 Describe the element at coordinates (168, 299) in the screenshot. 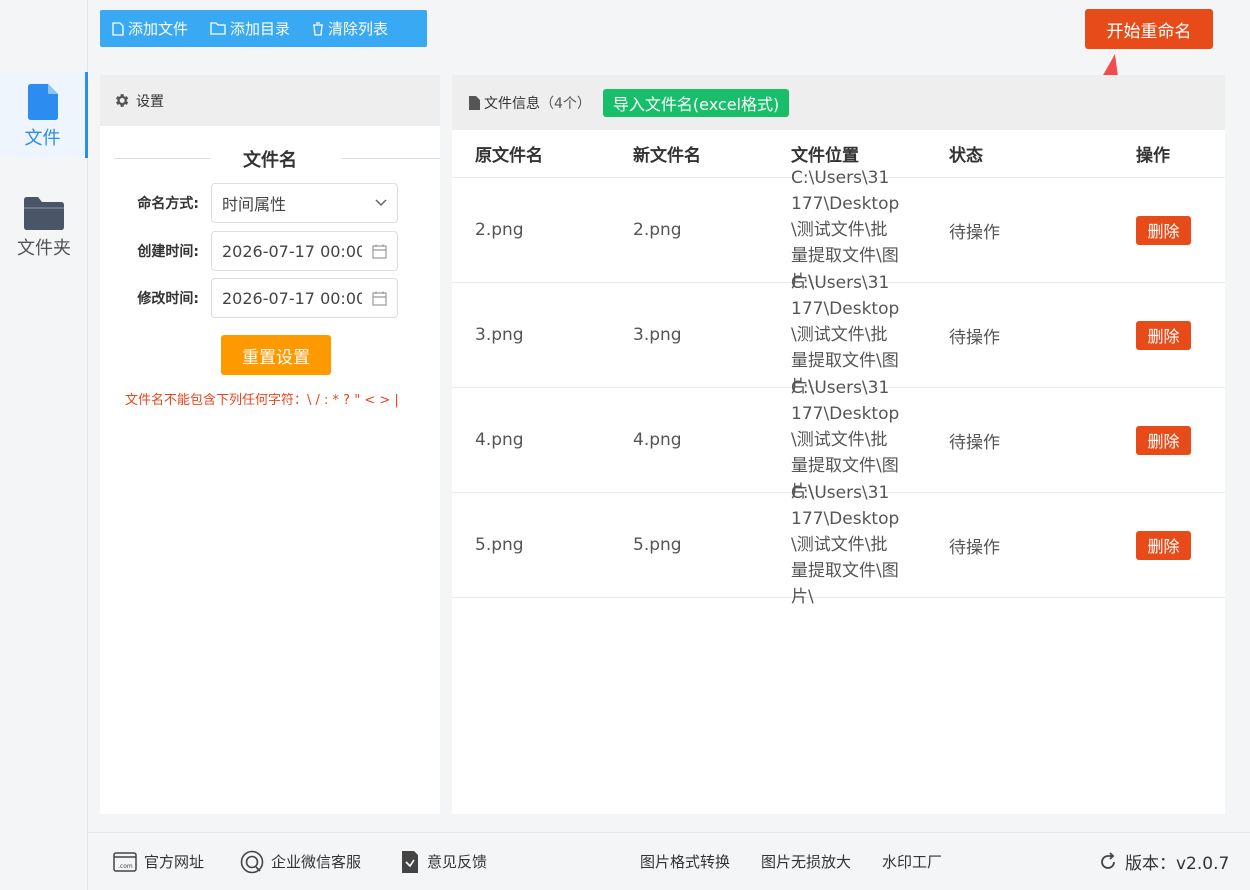

I see `modified-time-label: 修改时间:` at that location.